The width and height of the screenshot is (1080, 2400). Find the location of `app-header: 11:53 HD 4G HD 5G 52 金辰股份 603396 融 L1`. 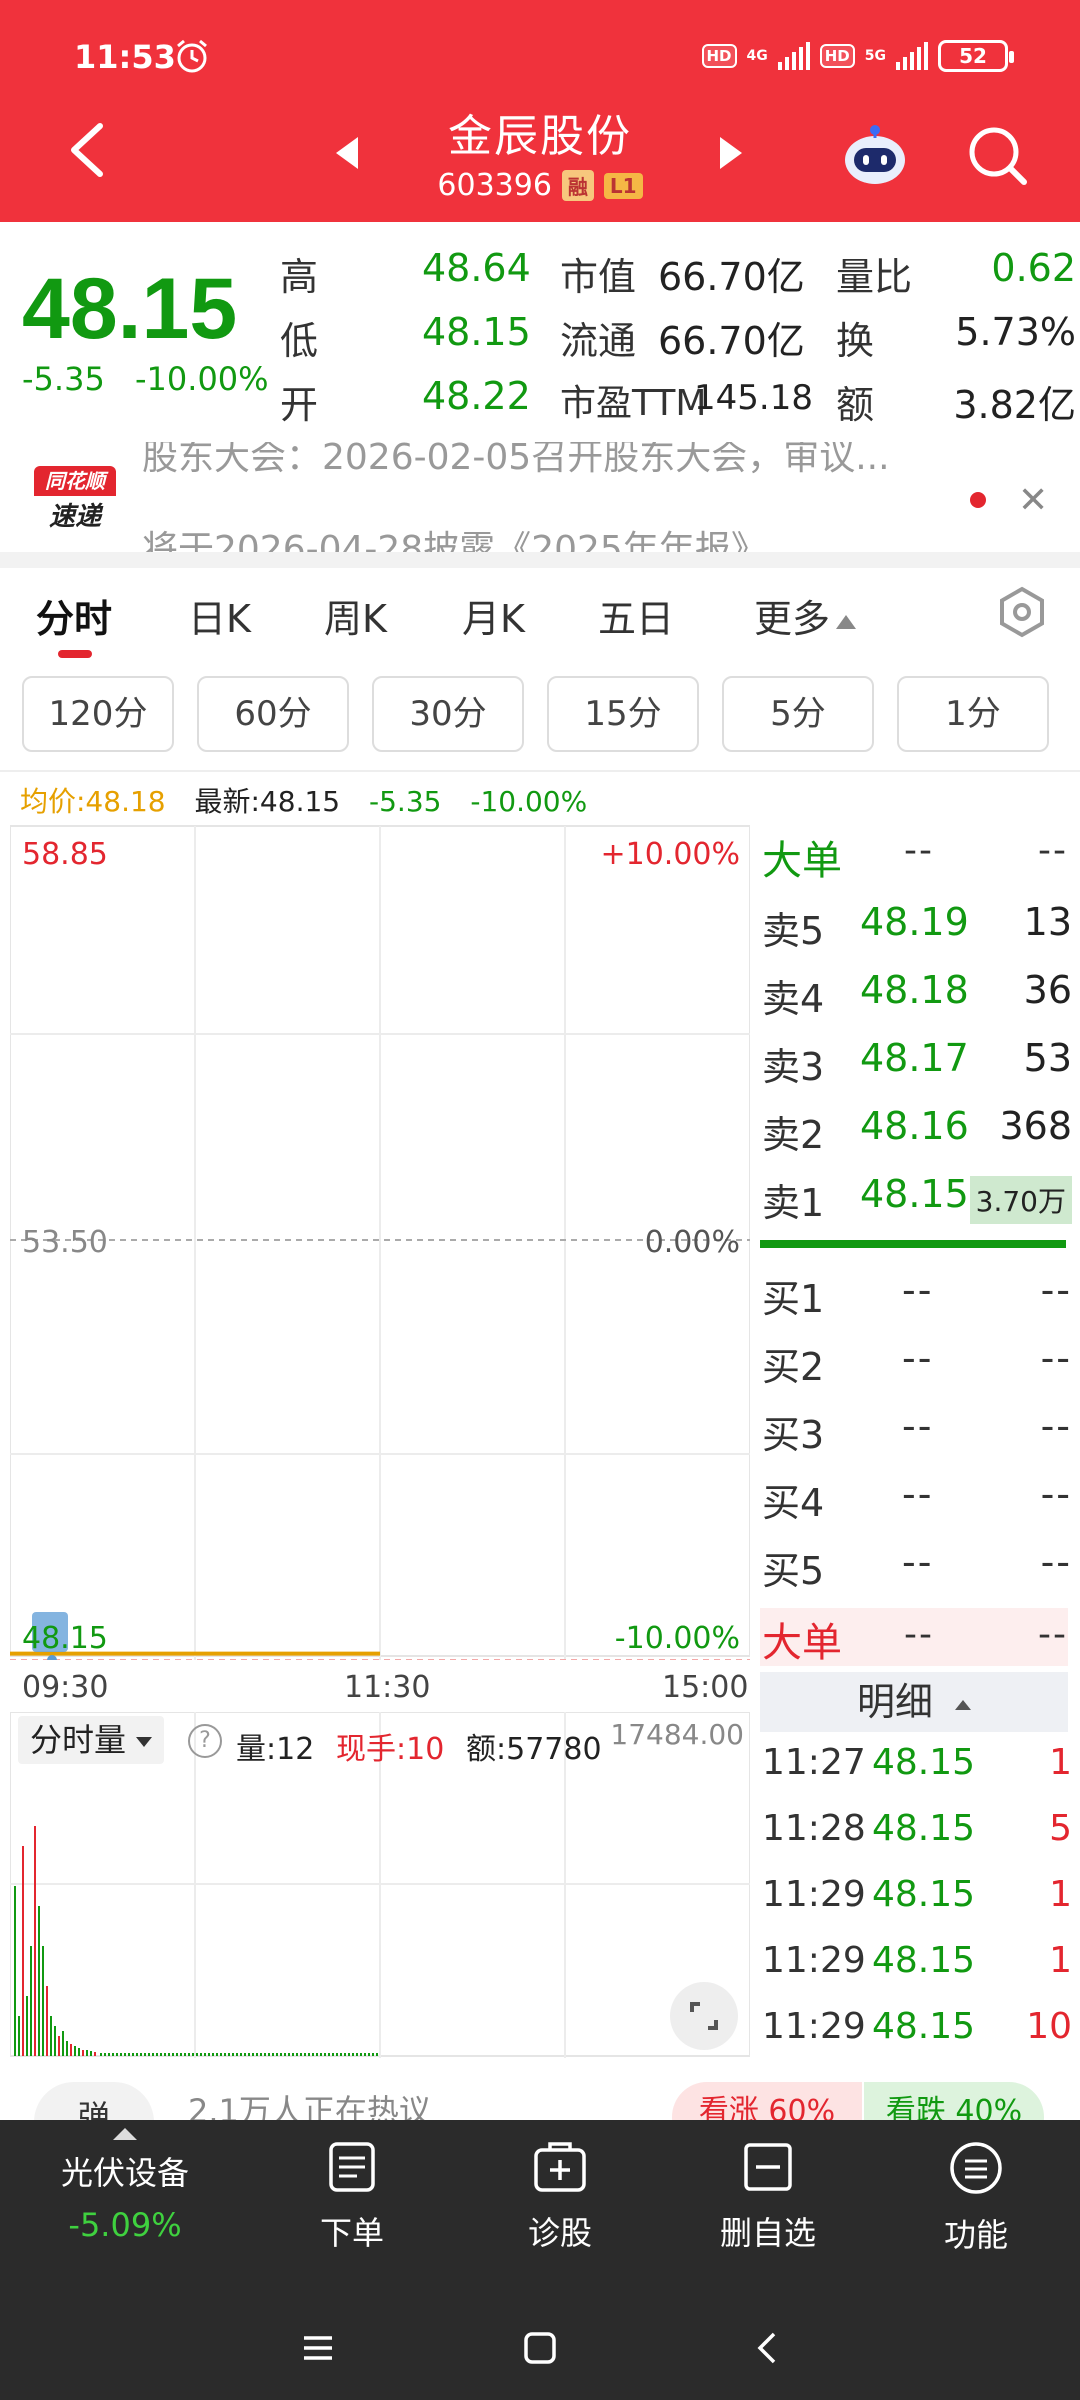

app-header: 11:53 HD 4G HD 5G 52 金辰股份 603396 融 L1 is located at coordinates (540, 111).